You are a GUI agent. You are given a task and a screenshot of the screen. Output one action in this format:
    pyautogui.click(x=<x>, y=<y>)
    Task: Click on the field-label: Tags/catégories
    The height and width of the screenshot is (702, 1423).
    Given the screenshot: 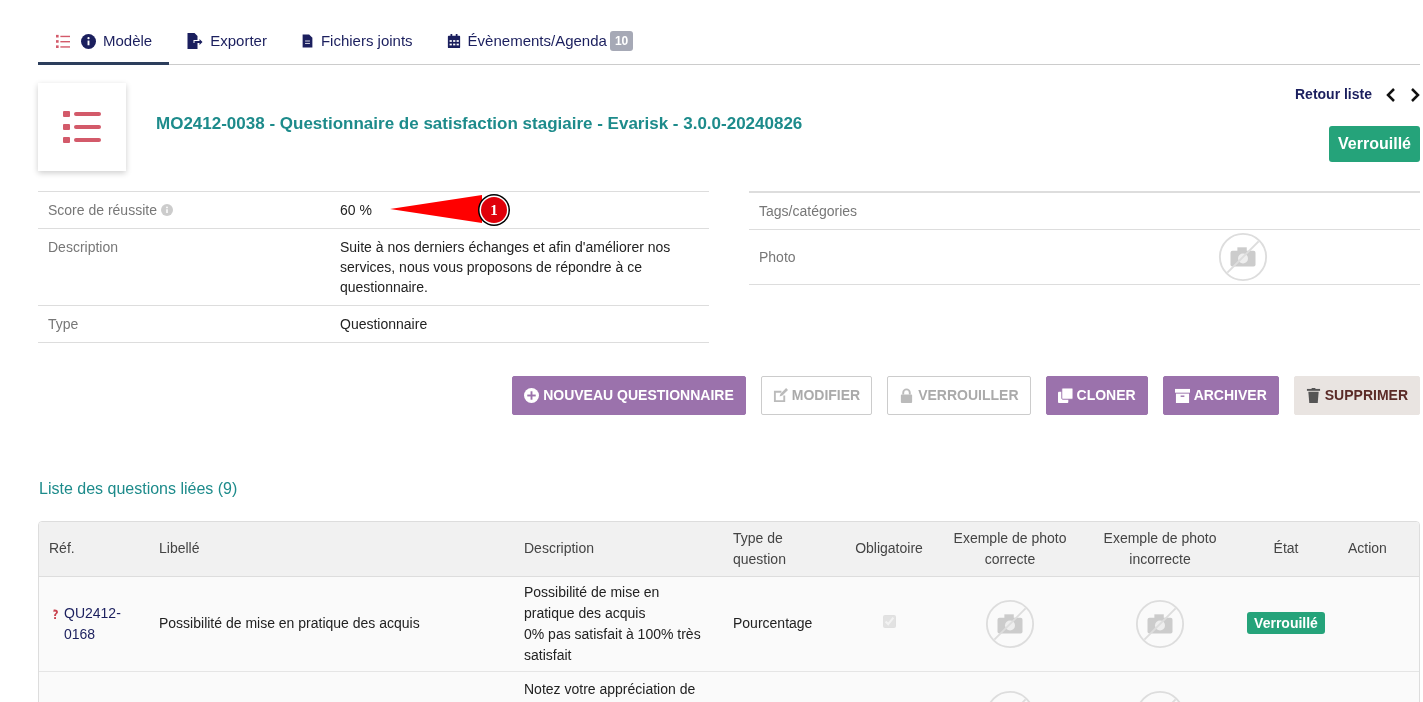 What is the action you would take?
    pyautogui.click(x=808, y=211)
    